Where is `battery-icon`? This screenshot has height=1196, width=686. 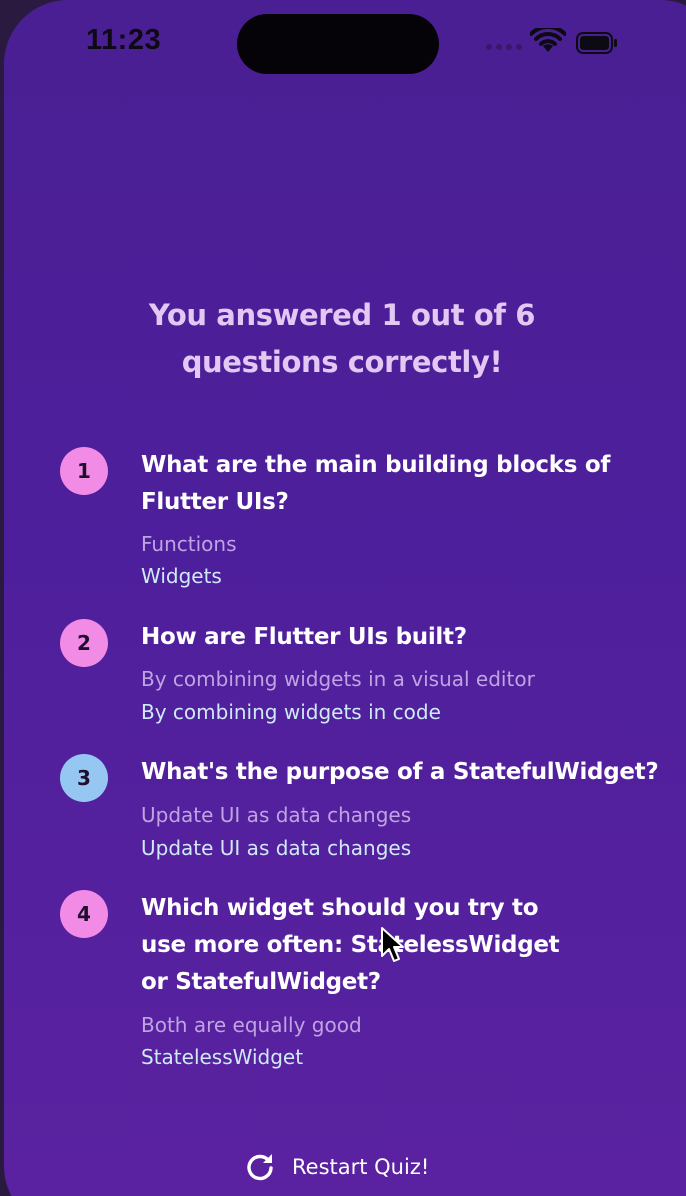 battery-icon is located at coordinates (596, 43).